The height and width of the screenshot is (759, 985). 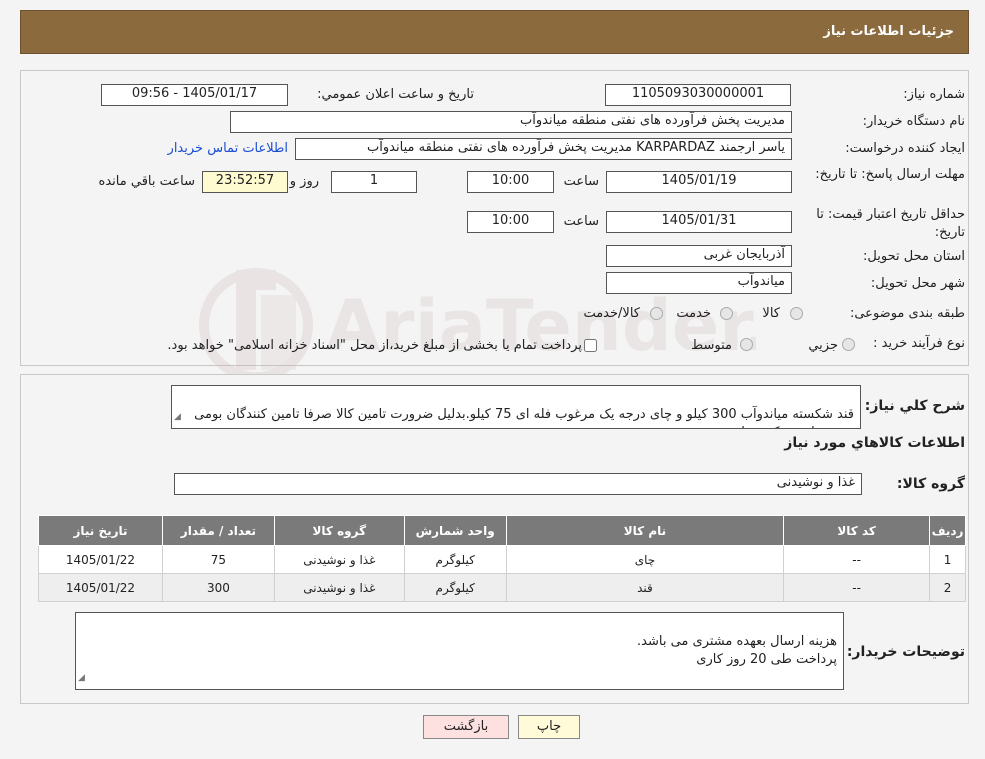 What do you see at coordinates (549, 727) in the screenshot?
I see `print-button: چاپ` at bounding box center [549, 727].